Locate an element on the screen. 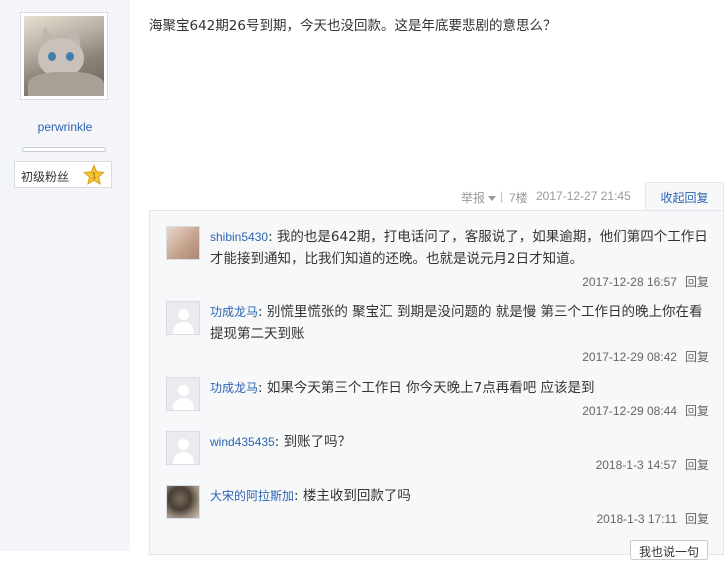 The width and height of the screenshot is (724, 563). reply-footer: 2017-12-29 08:42 回复 is located at coordinates (645, 356).